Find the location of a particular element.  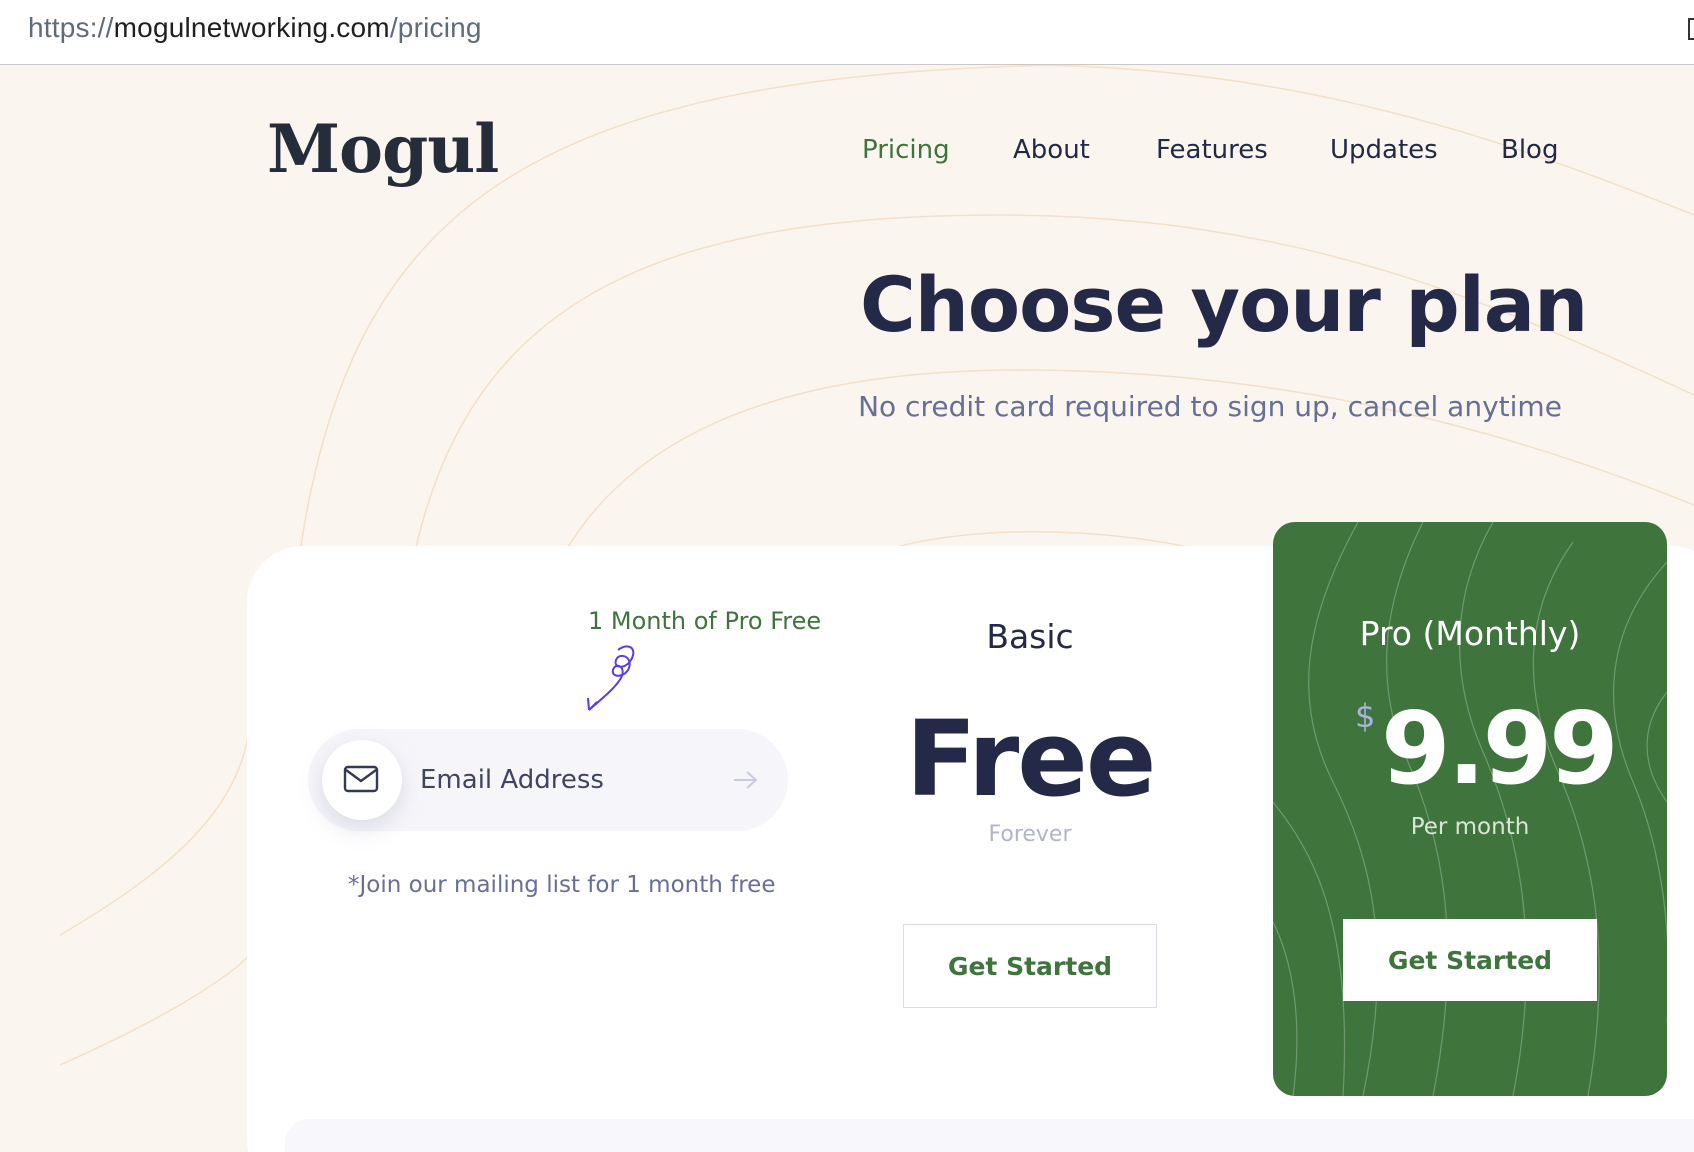

browser-address-bar: https://mogulnetworking.com/pricing is located at coordinates (847, 32).